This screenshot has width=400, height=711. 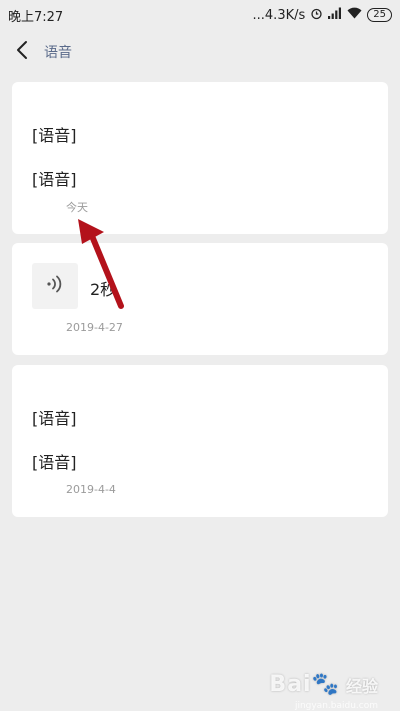 I want to click on wifi-icon, so click(x=354, y=15).